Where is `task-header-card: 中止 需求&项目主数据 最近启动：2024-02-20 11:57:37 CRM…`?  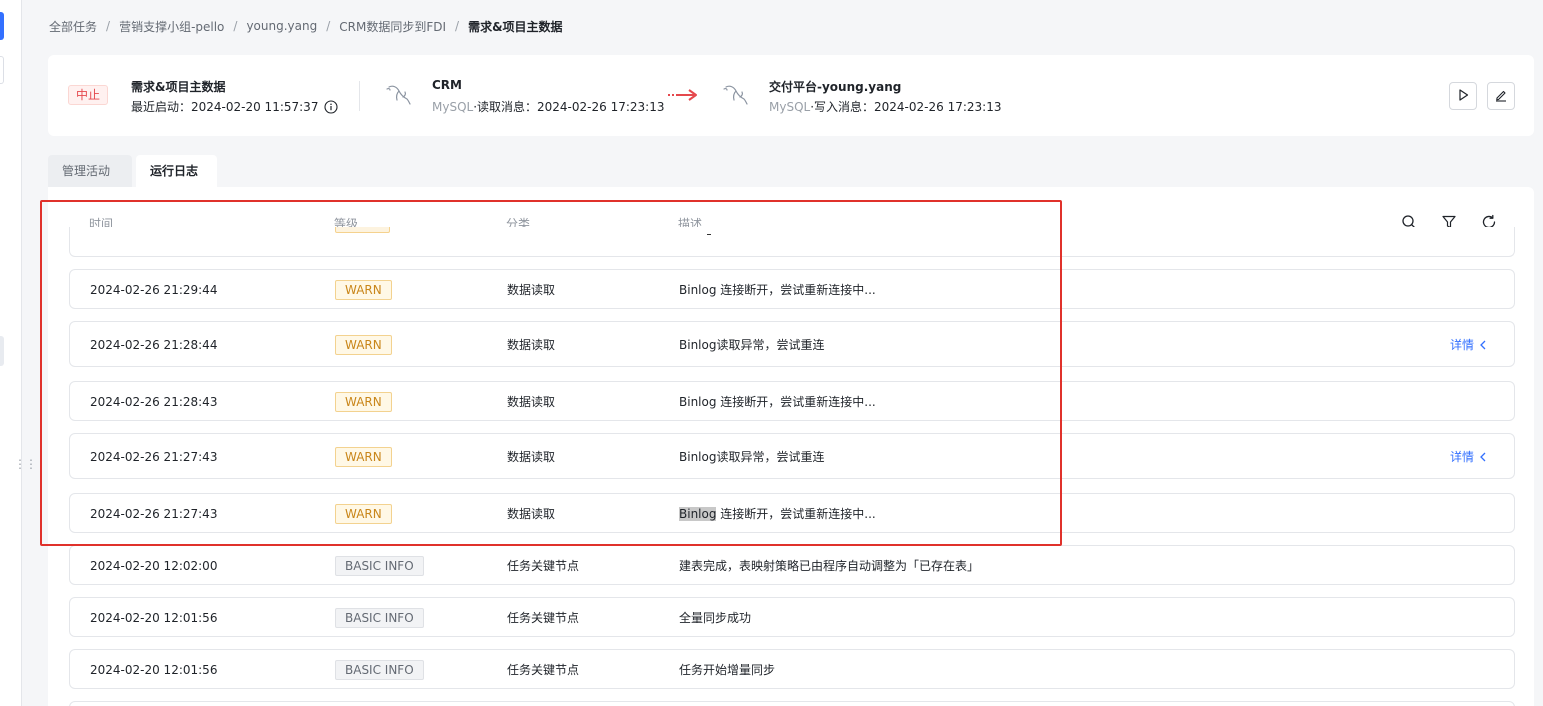 task-header-card: 中止 需求&项目主数据 最近启动：2024-02-20 11:57:37 CRM… is located at coordinates (791, 95).